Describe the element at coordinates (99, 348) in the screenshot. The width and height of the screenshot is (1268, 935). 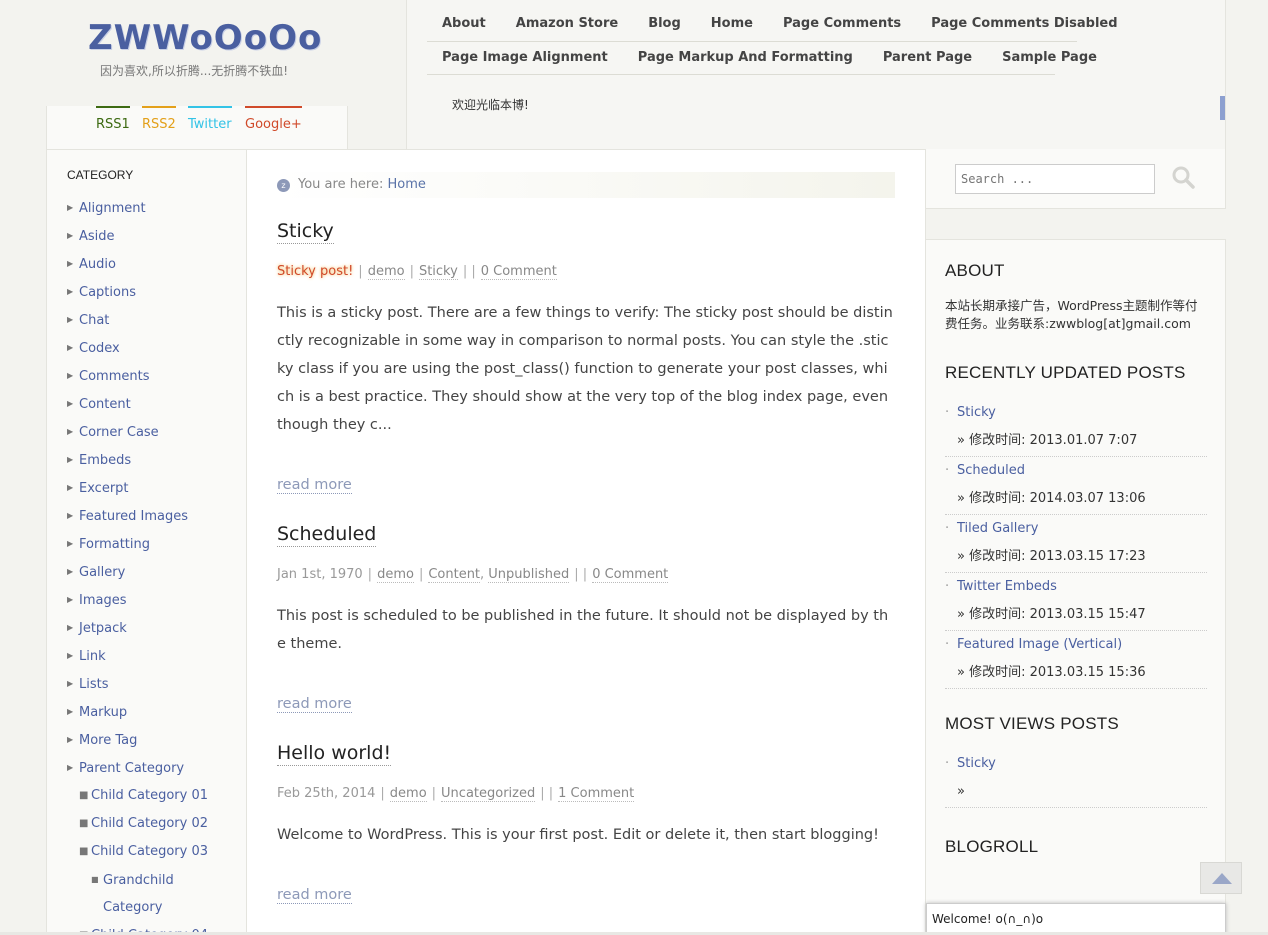
I see `category-label: Codex` at that location.